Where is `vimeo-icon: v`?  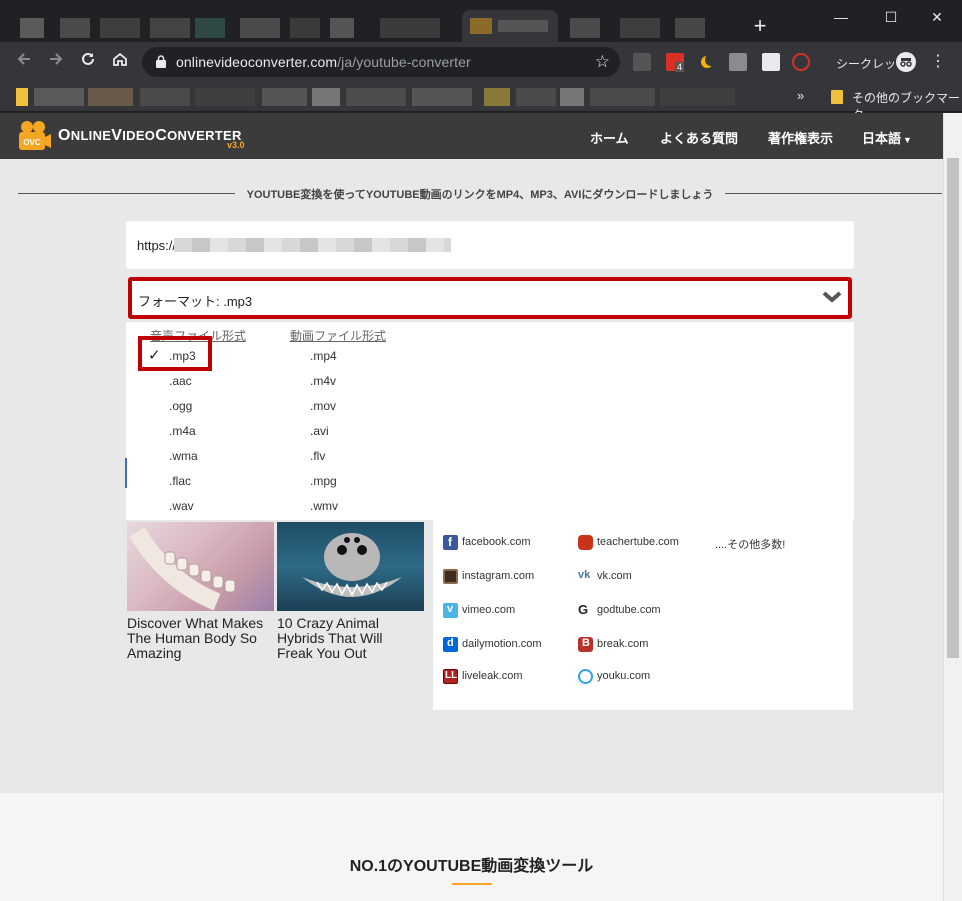
vimeo-icon: v is located at coordinates (450, 610).